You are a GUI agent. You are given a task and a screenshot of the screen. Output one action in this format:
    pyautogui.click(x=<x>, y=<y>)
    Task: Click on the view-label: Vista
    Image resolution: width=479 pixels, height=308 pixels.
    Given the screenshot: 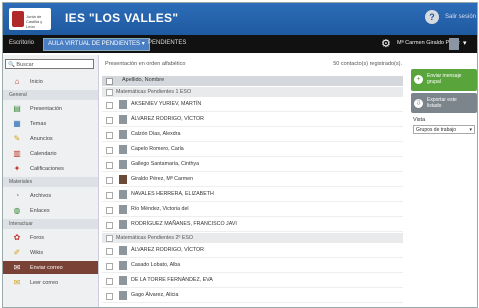 What is the action you would take?
    pyautogui.click(x=419, y=120)
    